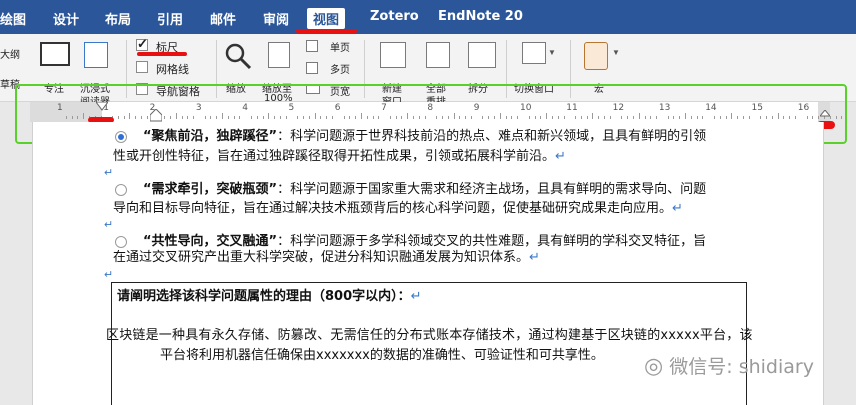 This screenshot has height=405, width=856. What do you see at coordinates (596, 56) in the screenshot?
I see `macro-scroll-icon` at bounding box center [596, 56].